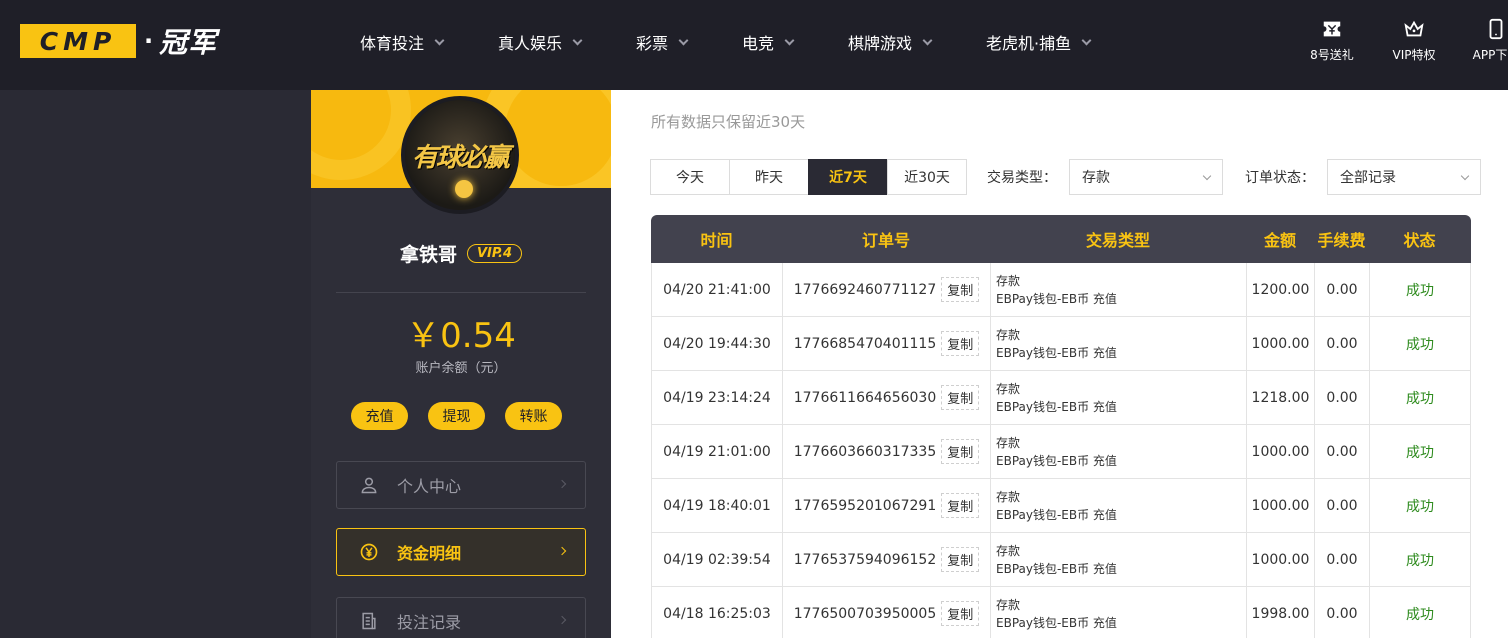 The image size is (1508, 638). I want to click on range-yesterday-button: 昨天, so click(769, 177).